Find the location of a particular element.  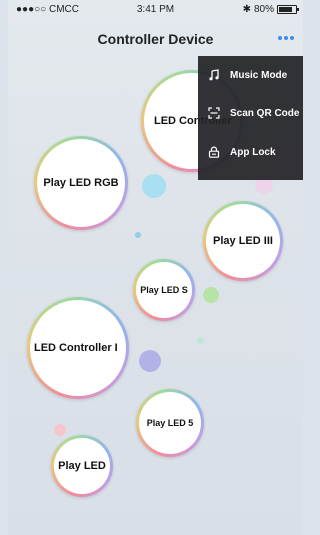

bubble-label: LED Controller I is located at coordinates (76, 348).